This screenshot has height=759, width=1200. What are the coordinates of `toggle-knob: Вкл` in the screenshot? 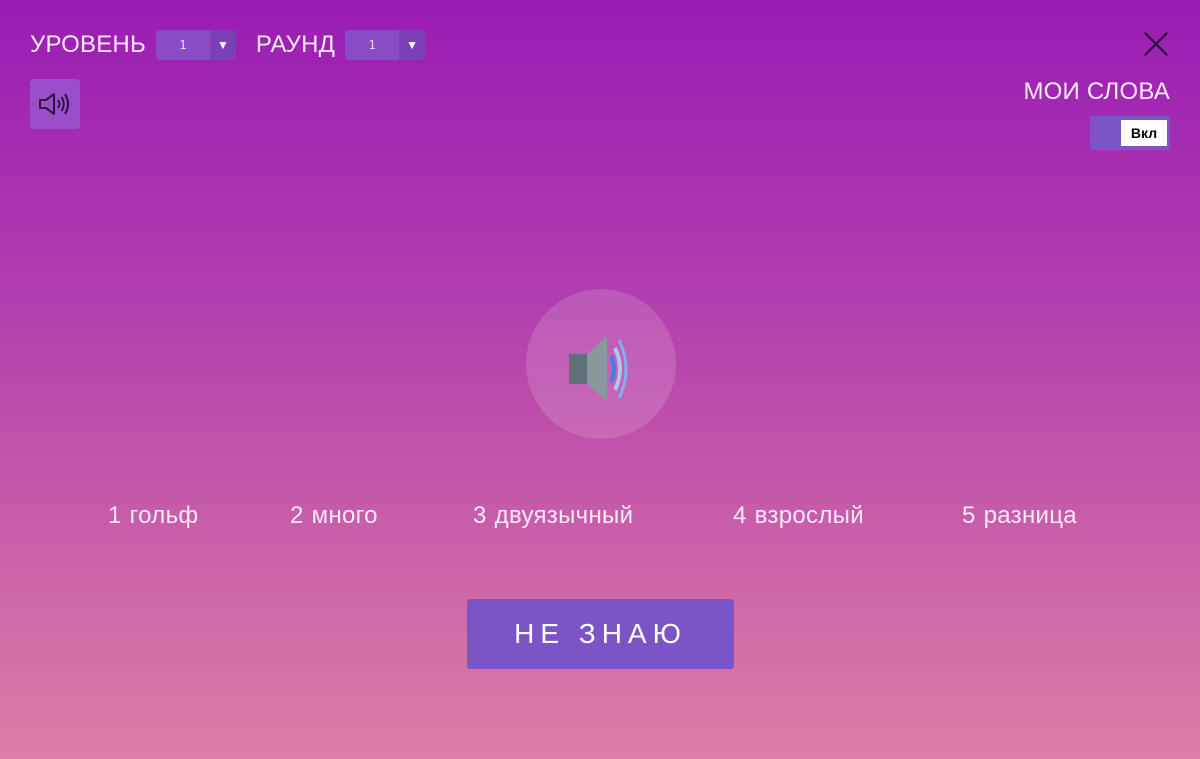 It's located at (1144, 133).